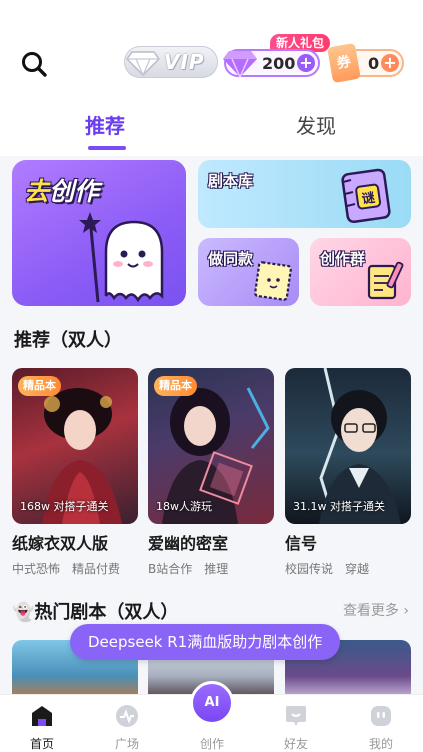  I want to click on diamond-balance: 200 +, so click(271, 64).